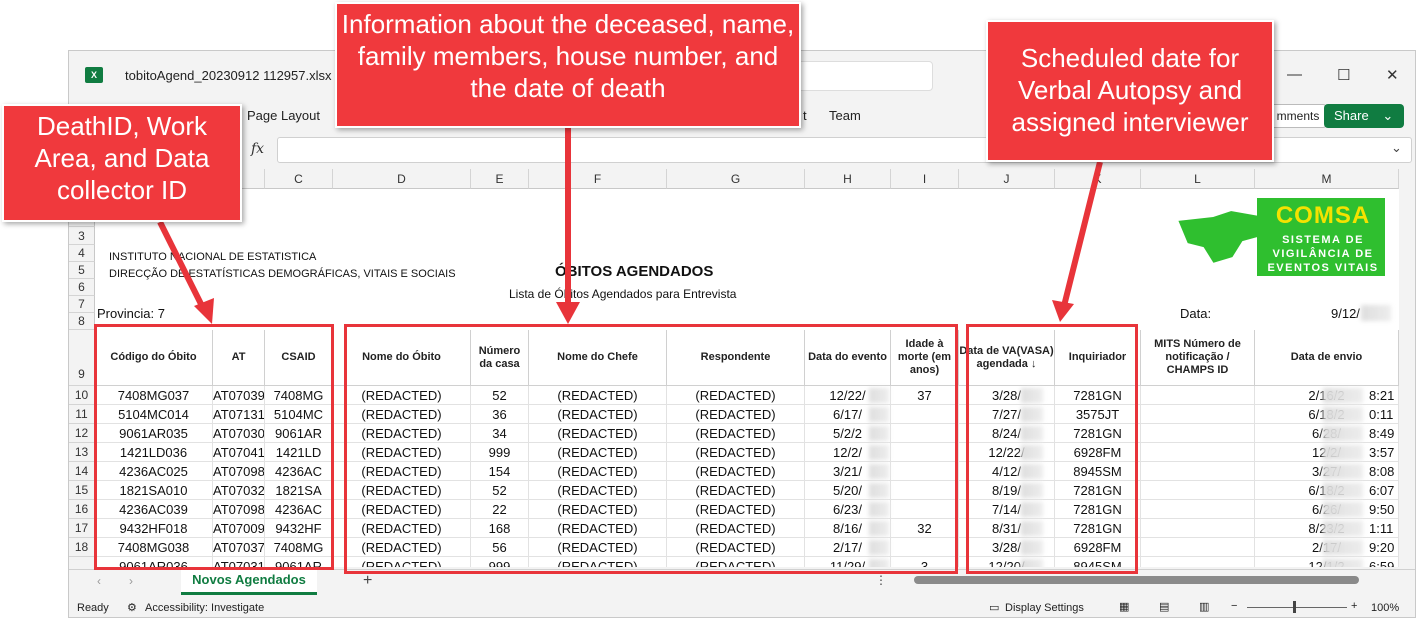 This screenshot has height=620, width=1417. I want to click on row-header: 15, so click(82, 490).